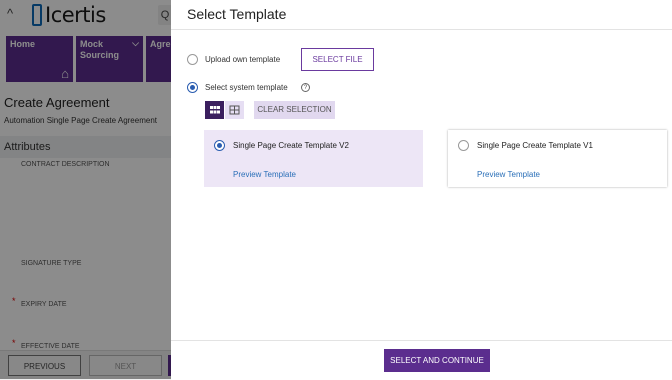  I want to click on table-icon, so click(234, 110).